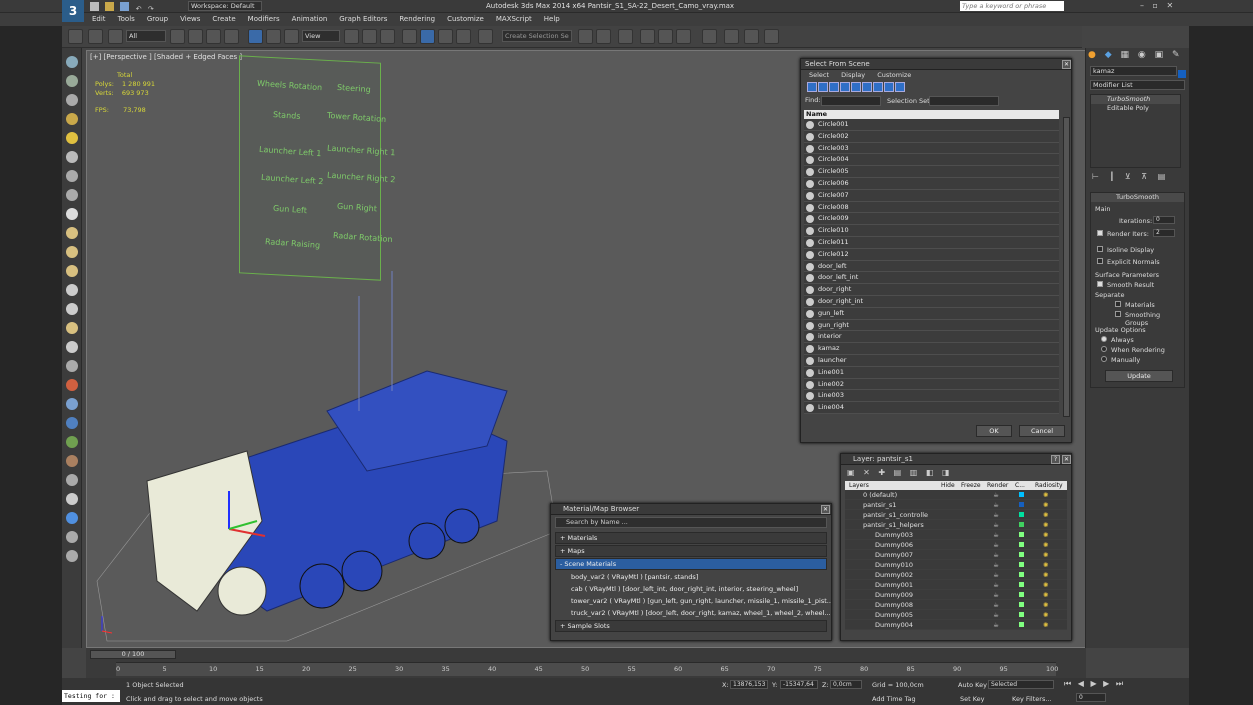 The height and width of the screenshot is (705, 1253). What do you see at coordinates (1095, 176) in the screenshot?
I see `pin-stack-icon: ⊢` at bounding box center [1095, 176].